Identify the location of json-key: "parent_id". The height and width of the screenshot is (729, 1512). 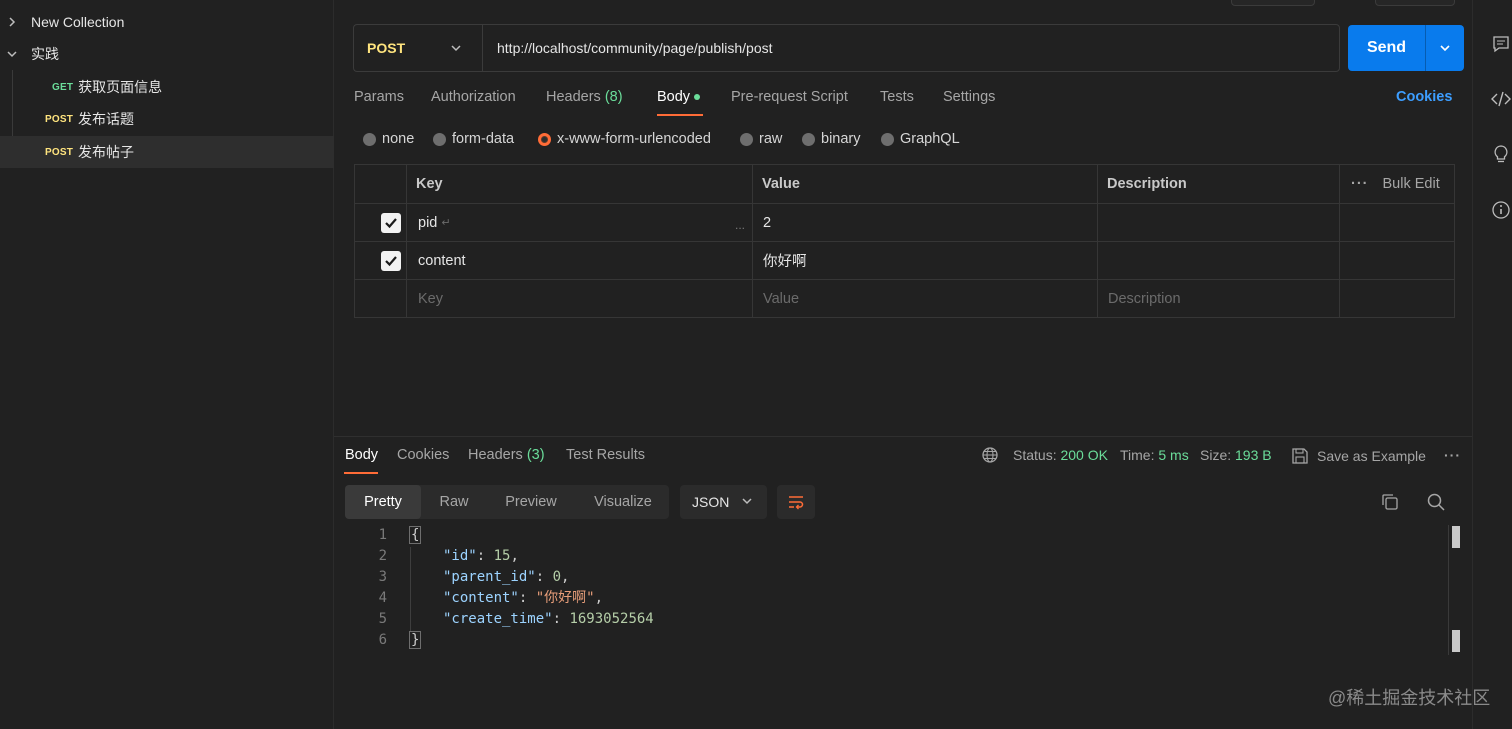
(489, 577).